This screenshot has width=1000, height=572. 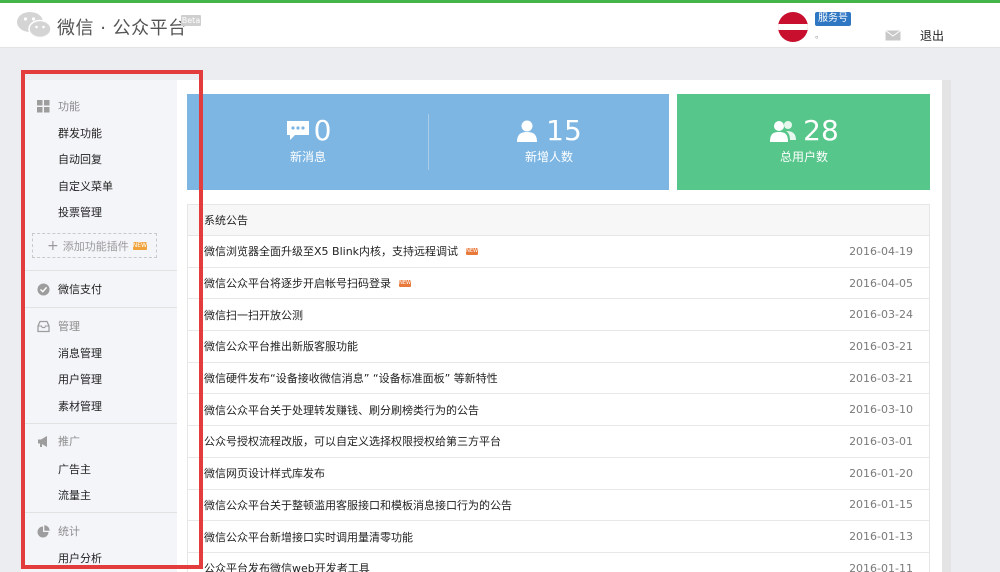 I want to click on notice-title-text: 微信浏览器全面升级至X5 Blink内核，支持远程调试, so click(x=331, y=251).